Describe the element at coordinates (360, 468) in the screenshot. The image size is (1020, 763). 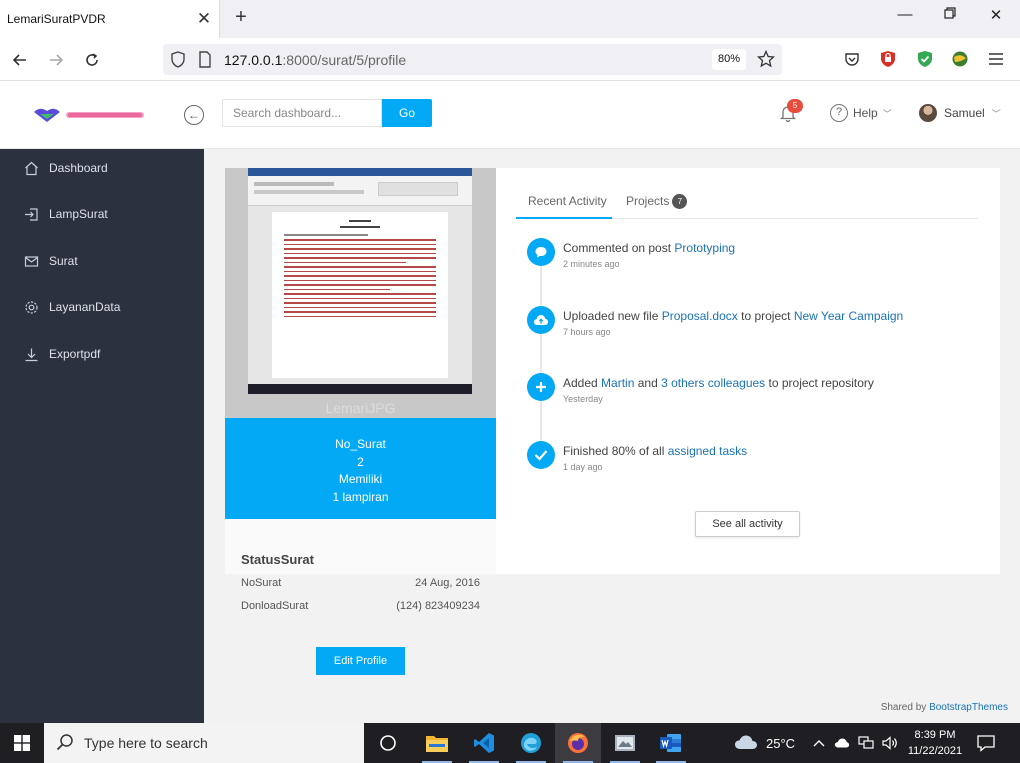
I see `letter-info-panel: No_Surat 2 Memiliki 1 lampiran` at that location.